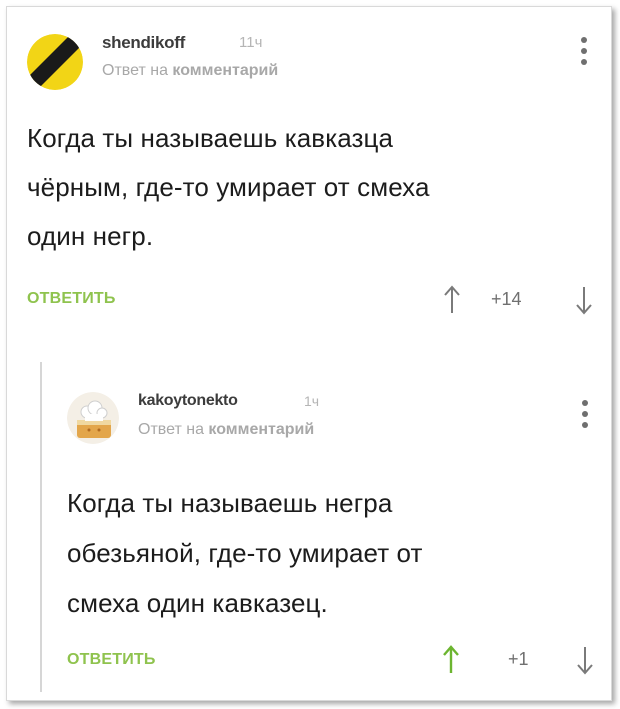  I want to click on comment-time: 1ч, so click(312, 401).